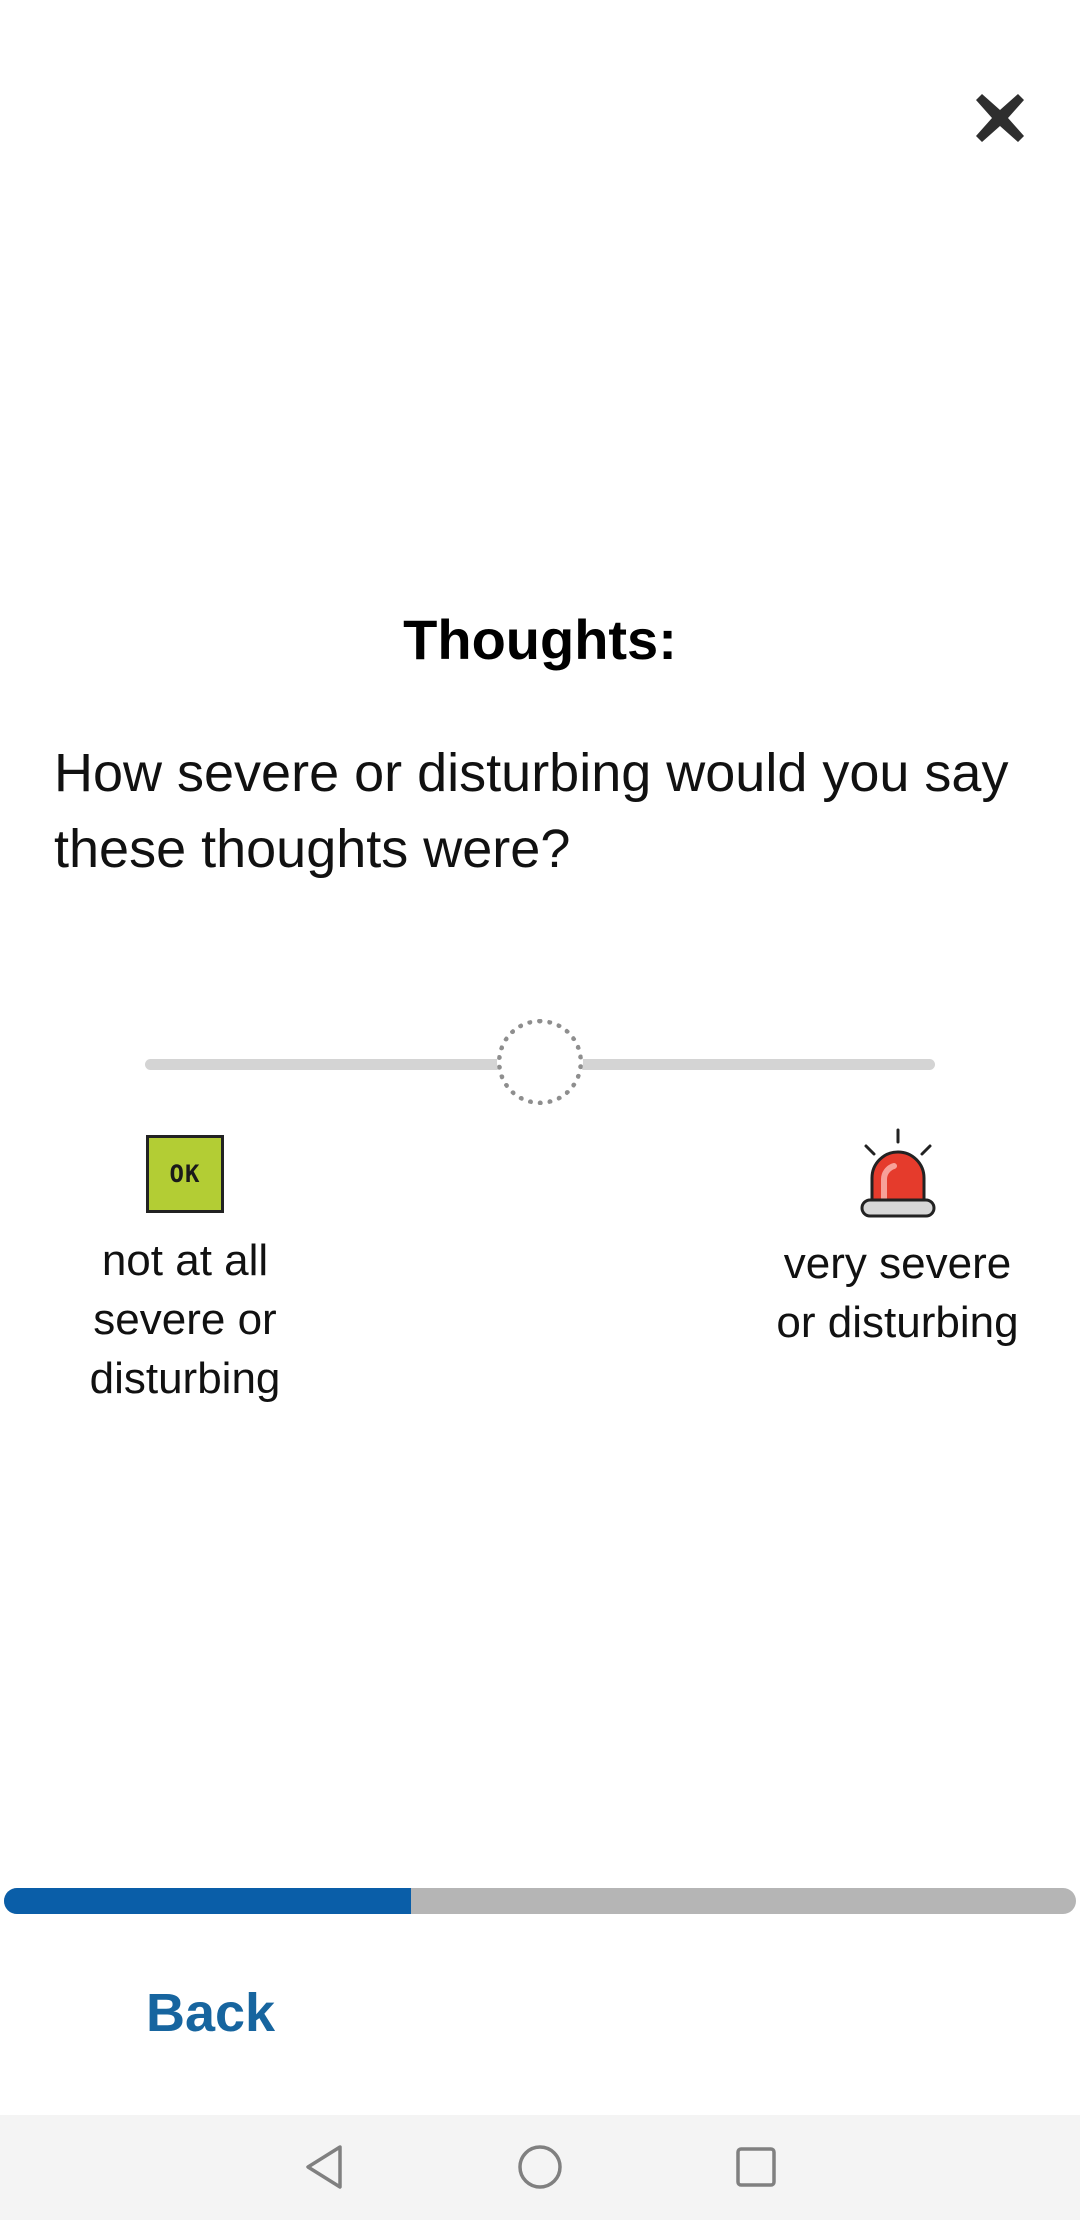  I want to click on slider-thumb, so click(540, 1062).